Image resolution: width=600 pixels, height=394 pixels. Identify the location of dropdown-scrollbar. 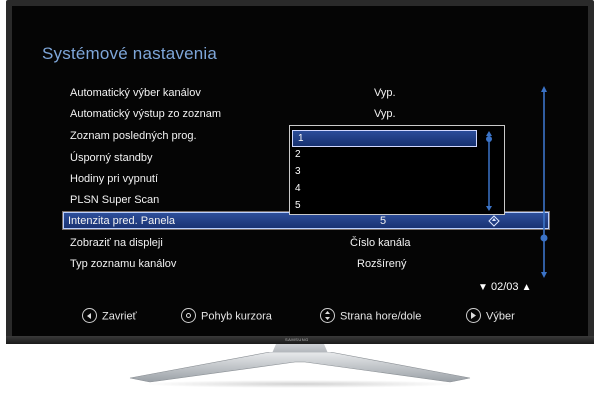
(489, 171).